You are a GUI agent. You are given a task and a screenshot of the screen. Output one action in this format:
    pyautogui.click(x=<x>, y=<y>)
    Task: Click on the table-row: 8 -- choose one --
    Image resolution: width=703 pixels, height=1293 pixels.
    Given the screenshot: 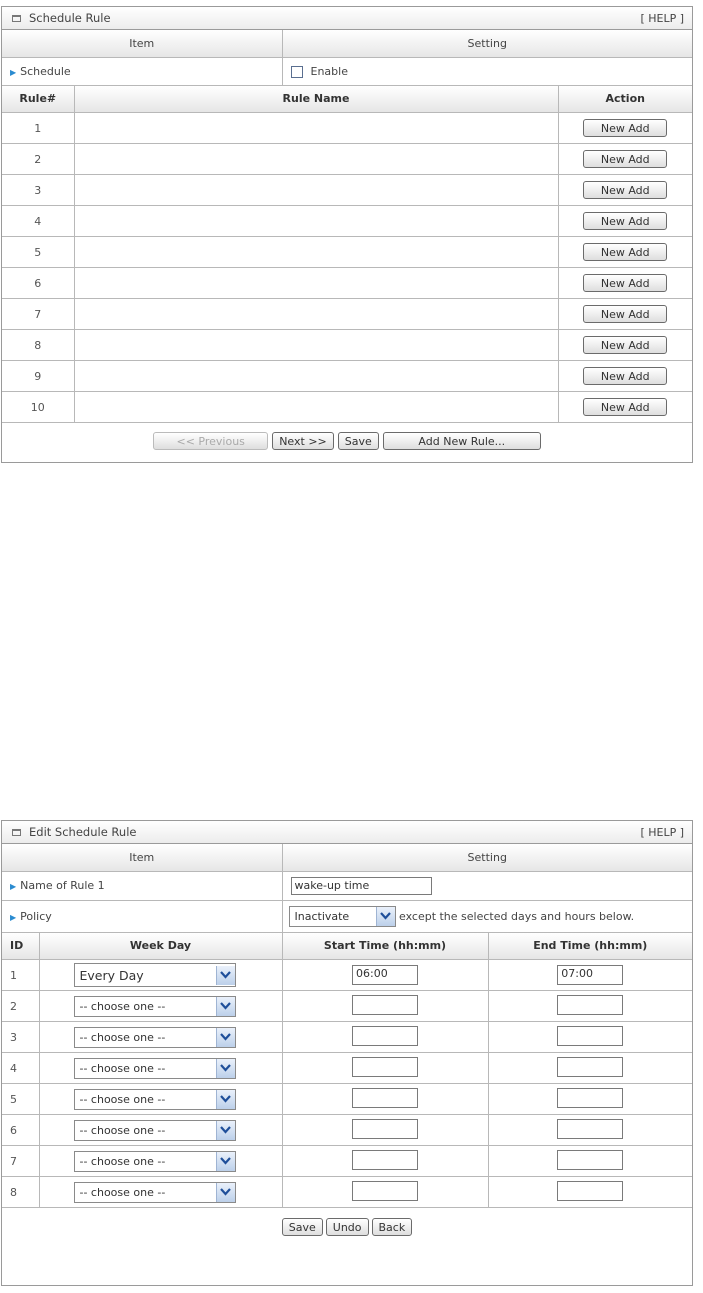 What is the action you would take?
    pyautogui.click(x=347, y=1192)
    